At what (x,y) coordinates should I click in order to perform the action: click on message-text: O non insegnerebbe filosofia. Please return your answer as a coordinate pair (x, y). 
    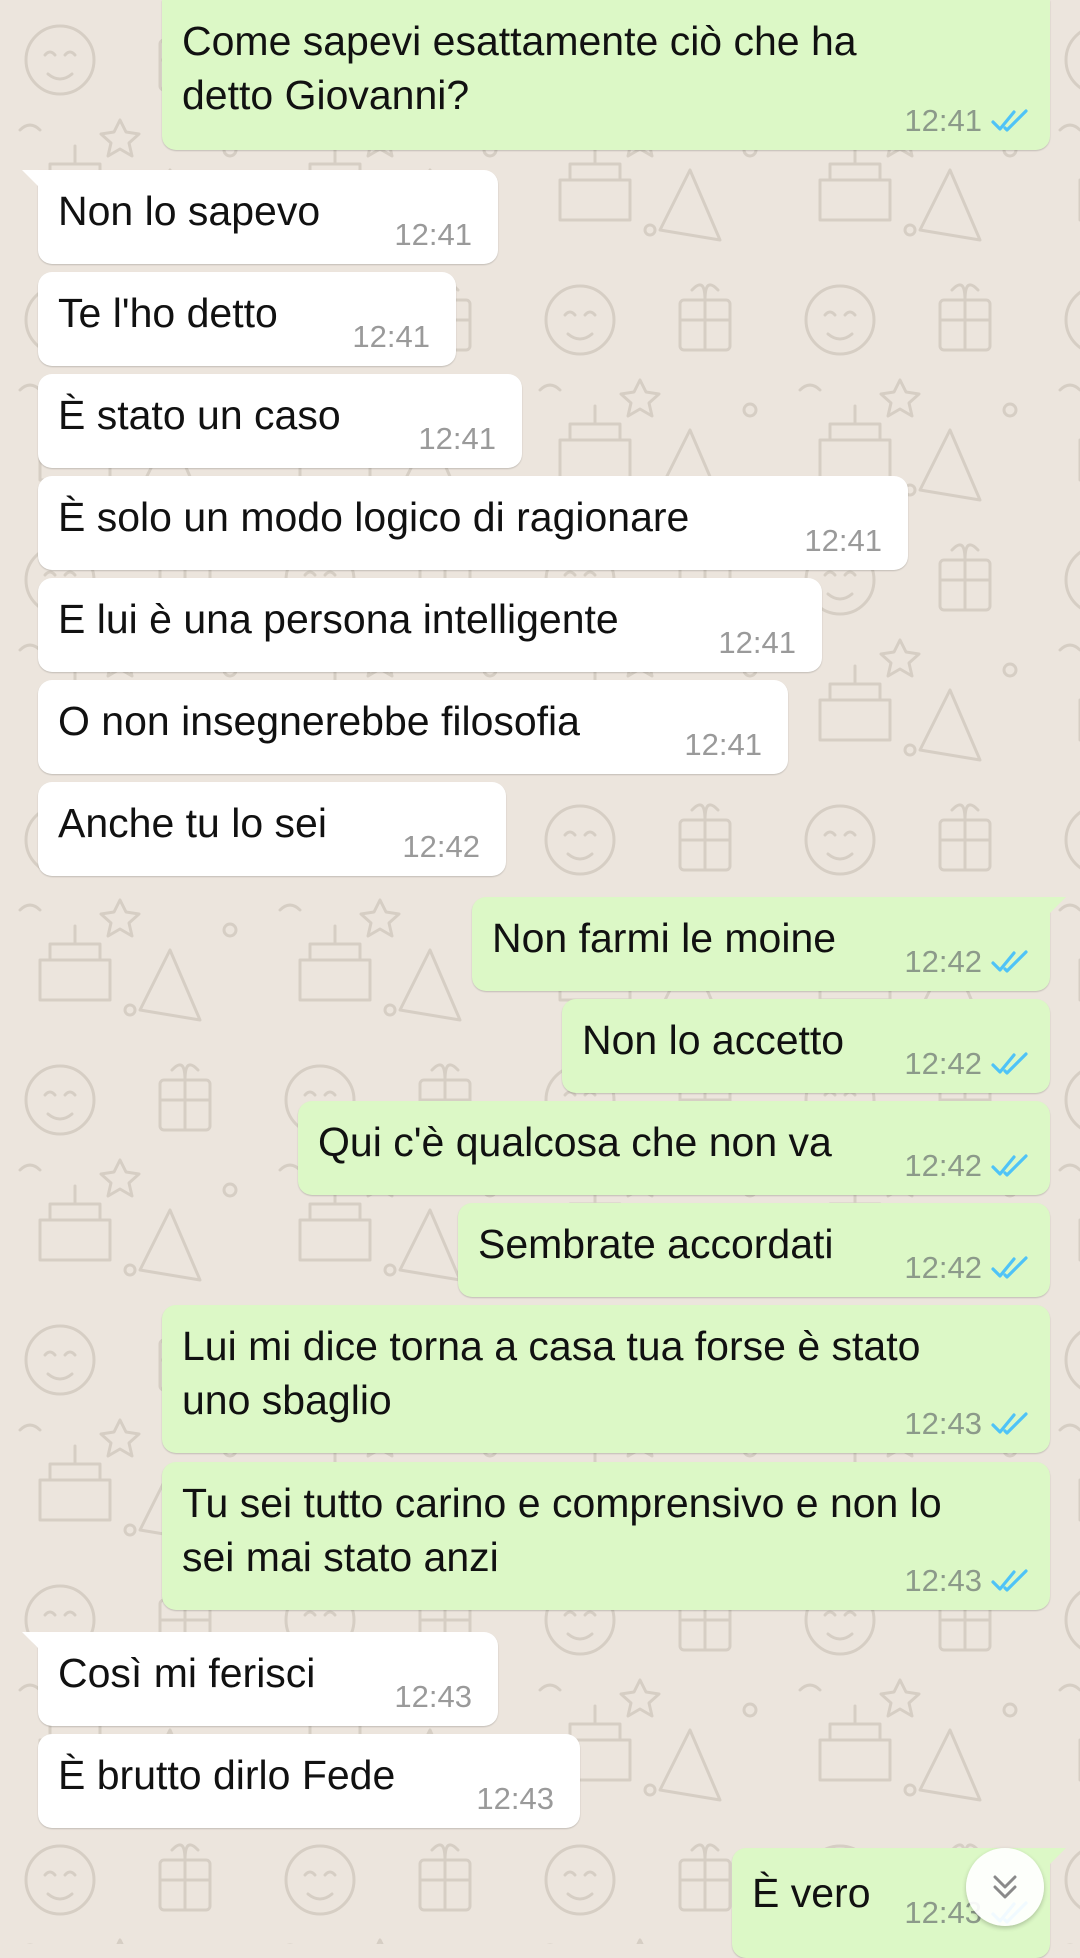
    Looking at the image, I should click on (319, 721).